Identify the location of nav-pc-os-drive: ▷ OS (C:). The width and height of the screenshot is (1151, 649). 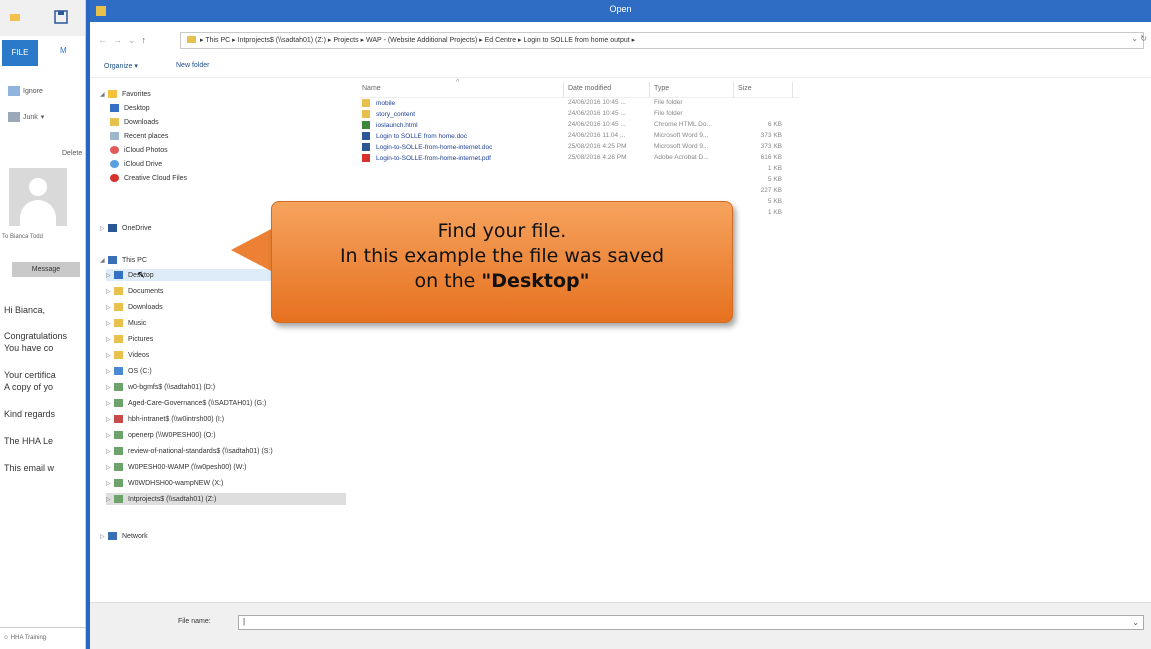
(129, 371).